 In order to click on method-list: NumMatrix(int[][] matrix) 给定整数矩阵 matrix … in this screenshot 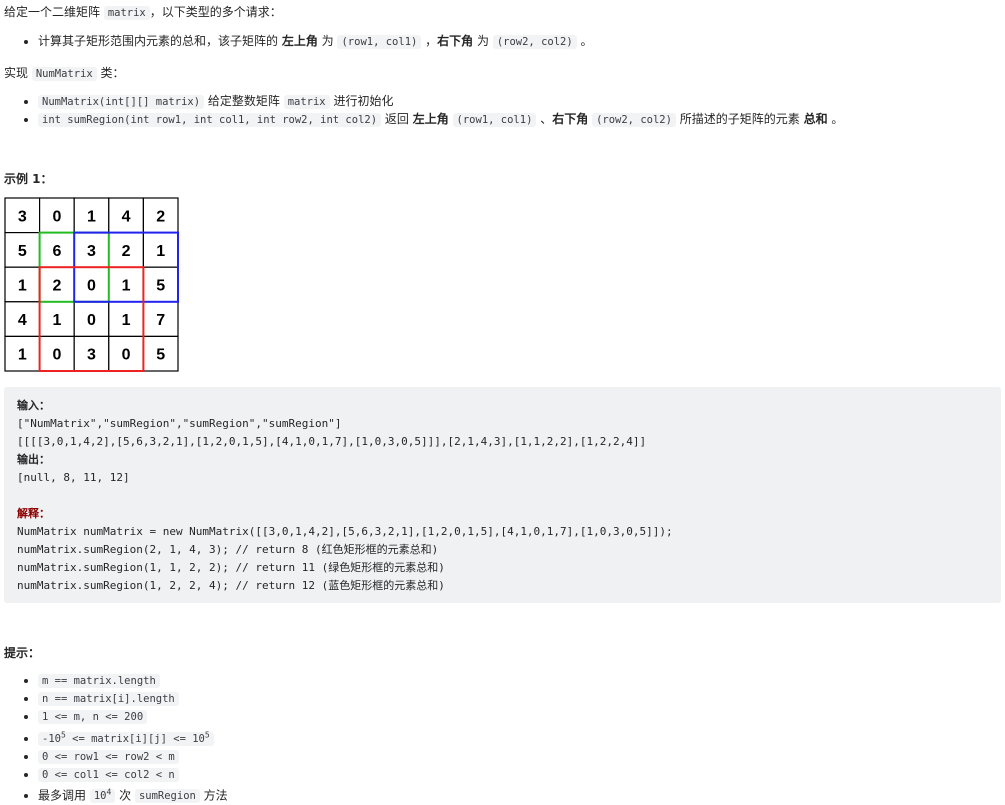, I will do `click(421, 111)`.